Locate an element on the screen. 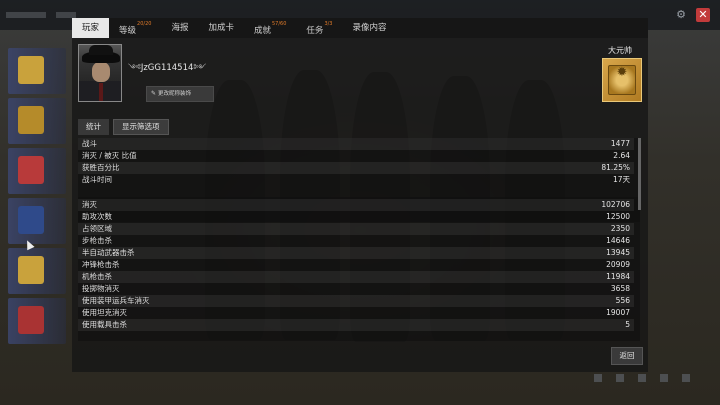 This screenshot has height=405, width=720. stat-row: 机枪击杀 11984 is located at coordinates (356, 277).